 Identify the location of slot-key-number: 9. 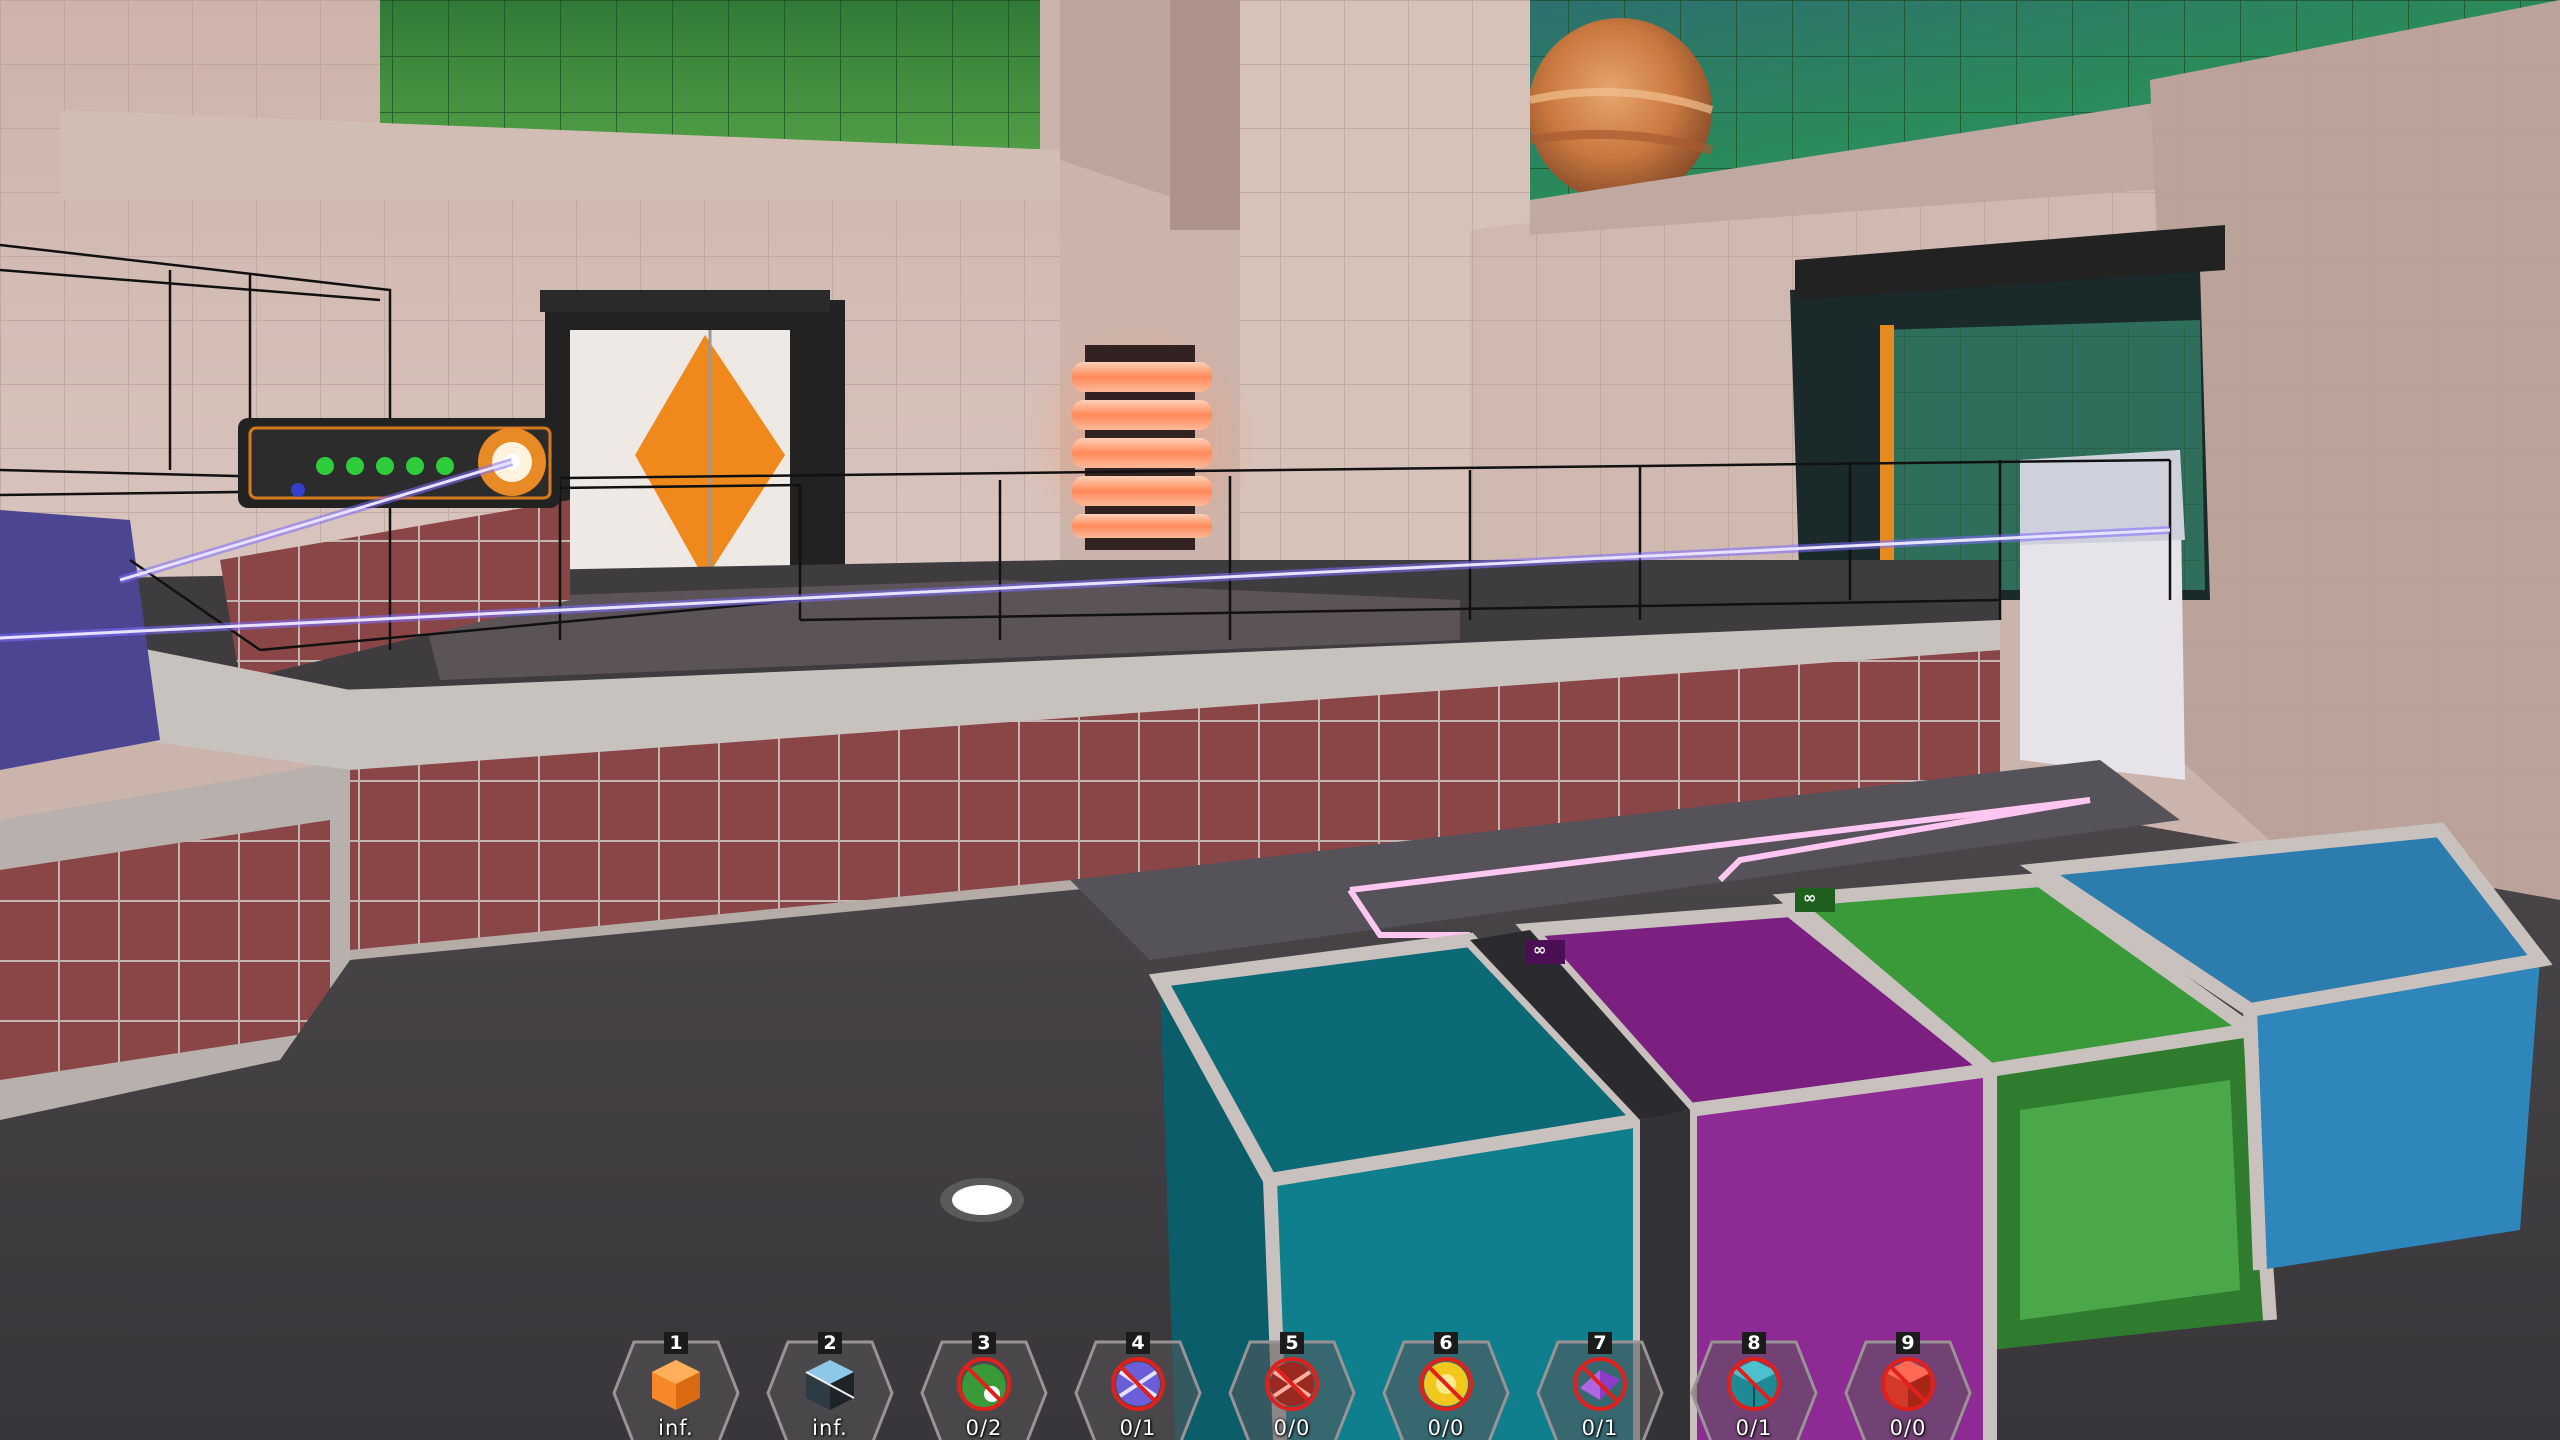
(1908, 1343).